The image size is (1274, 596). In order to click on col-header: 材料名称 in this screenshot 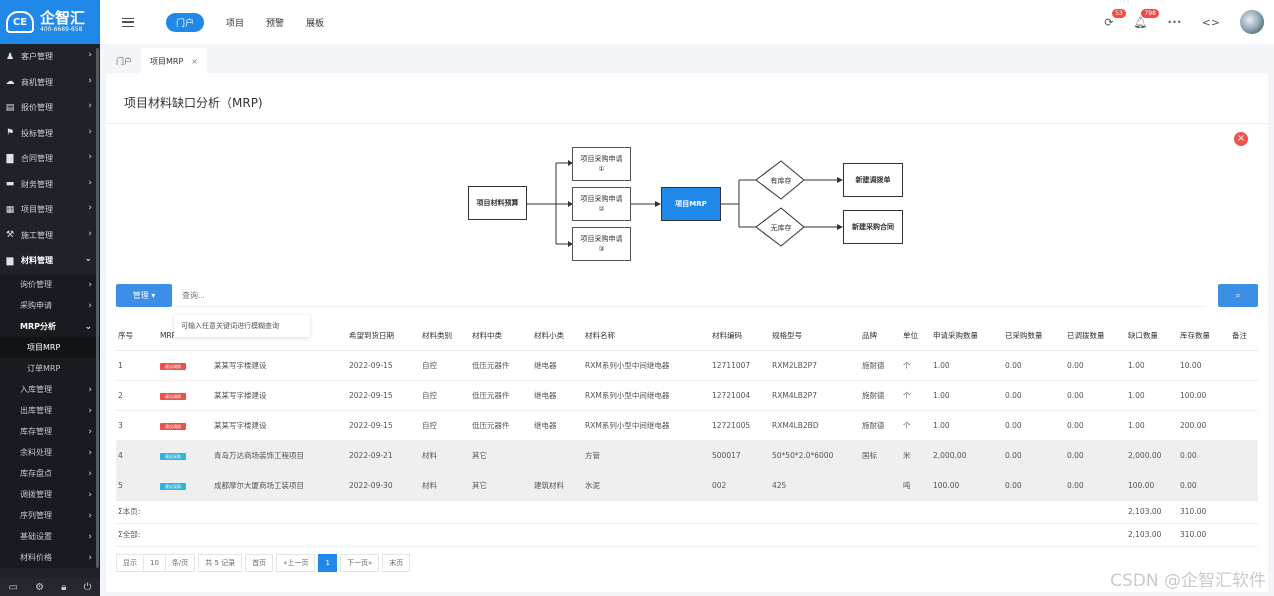, I will do `click(646, 336)`.